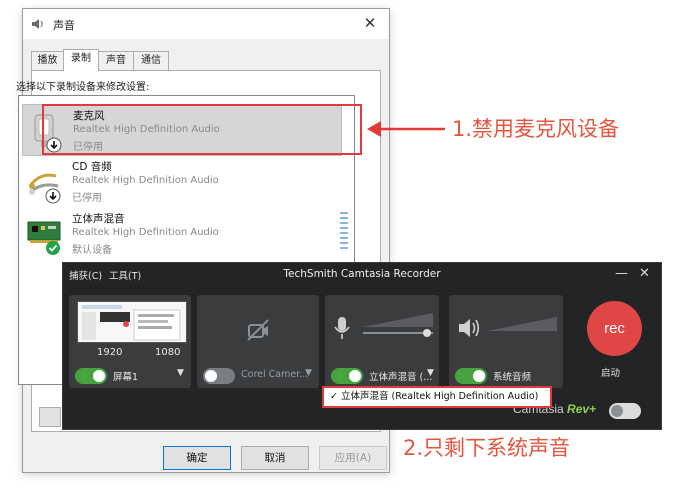 The width and height of the screenshot is (680, 490). I want to click on cancel-button: 取消, so click(275, 458).